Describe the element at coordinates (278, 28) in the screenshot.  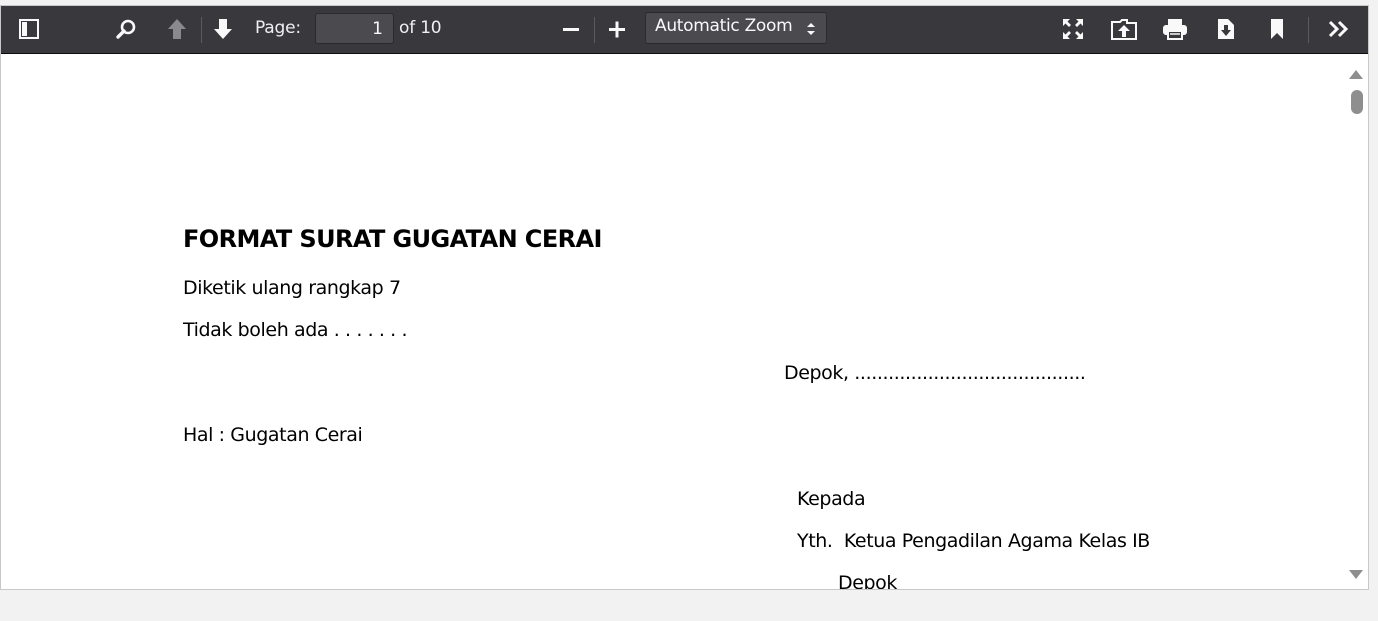
I see `page-label: Page:` at that location.